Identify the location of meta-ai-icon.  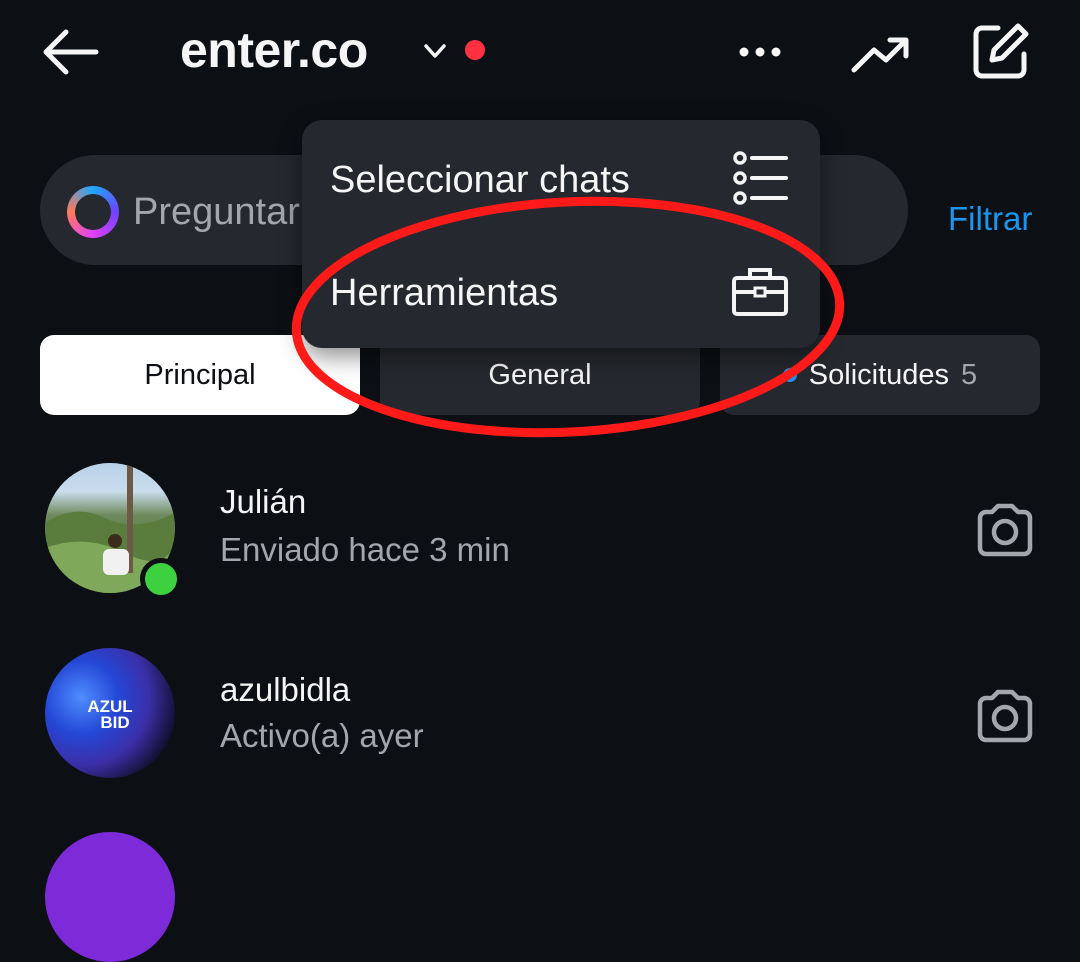
(93, 212).